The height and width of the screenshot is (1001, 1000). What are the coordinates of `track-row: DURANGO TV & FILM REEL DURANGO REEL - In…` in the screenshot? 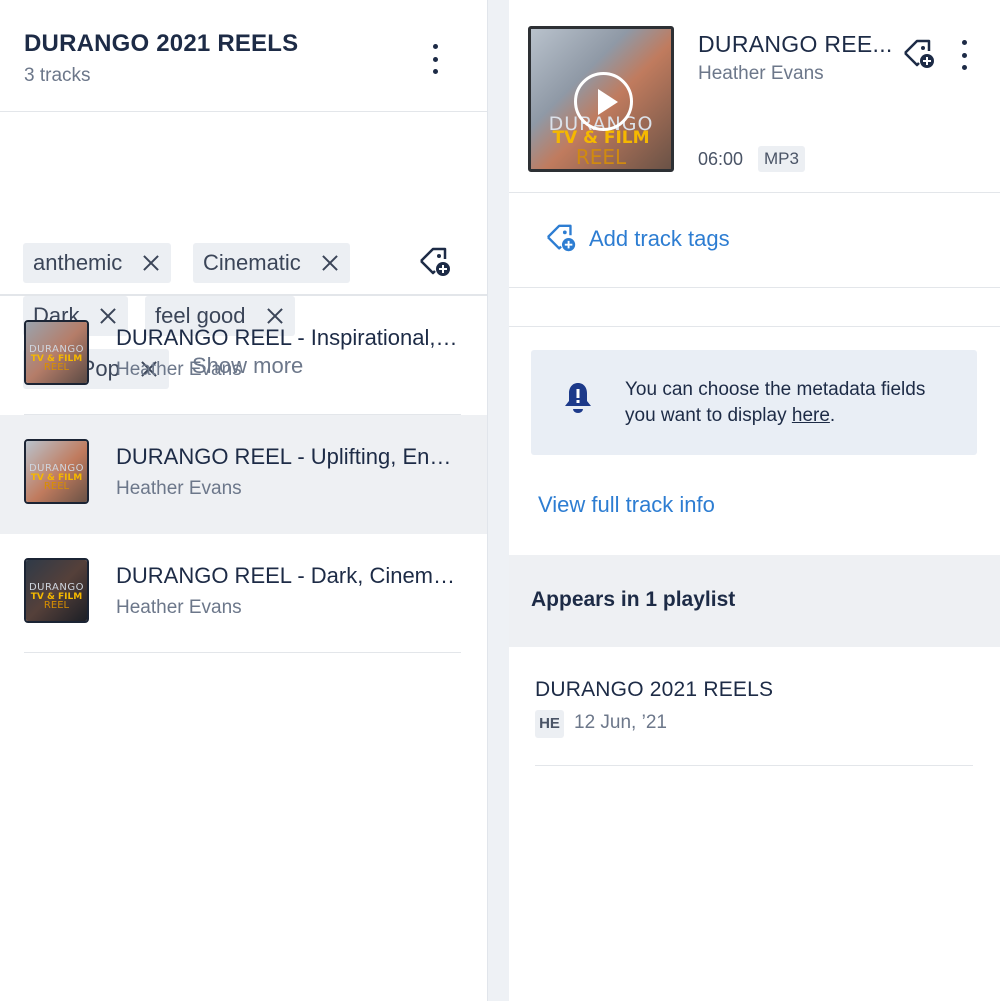 It's located at (243, 355).